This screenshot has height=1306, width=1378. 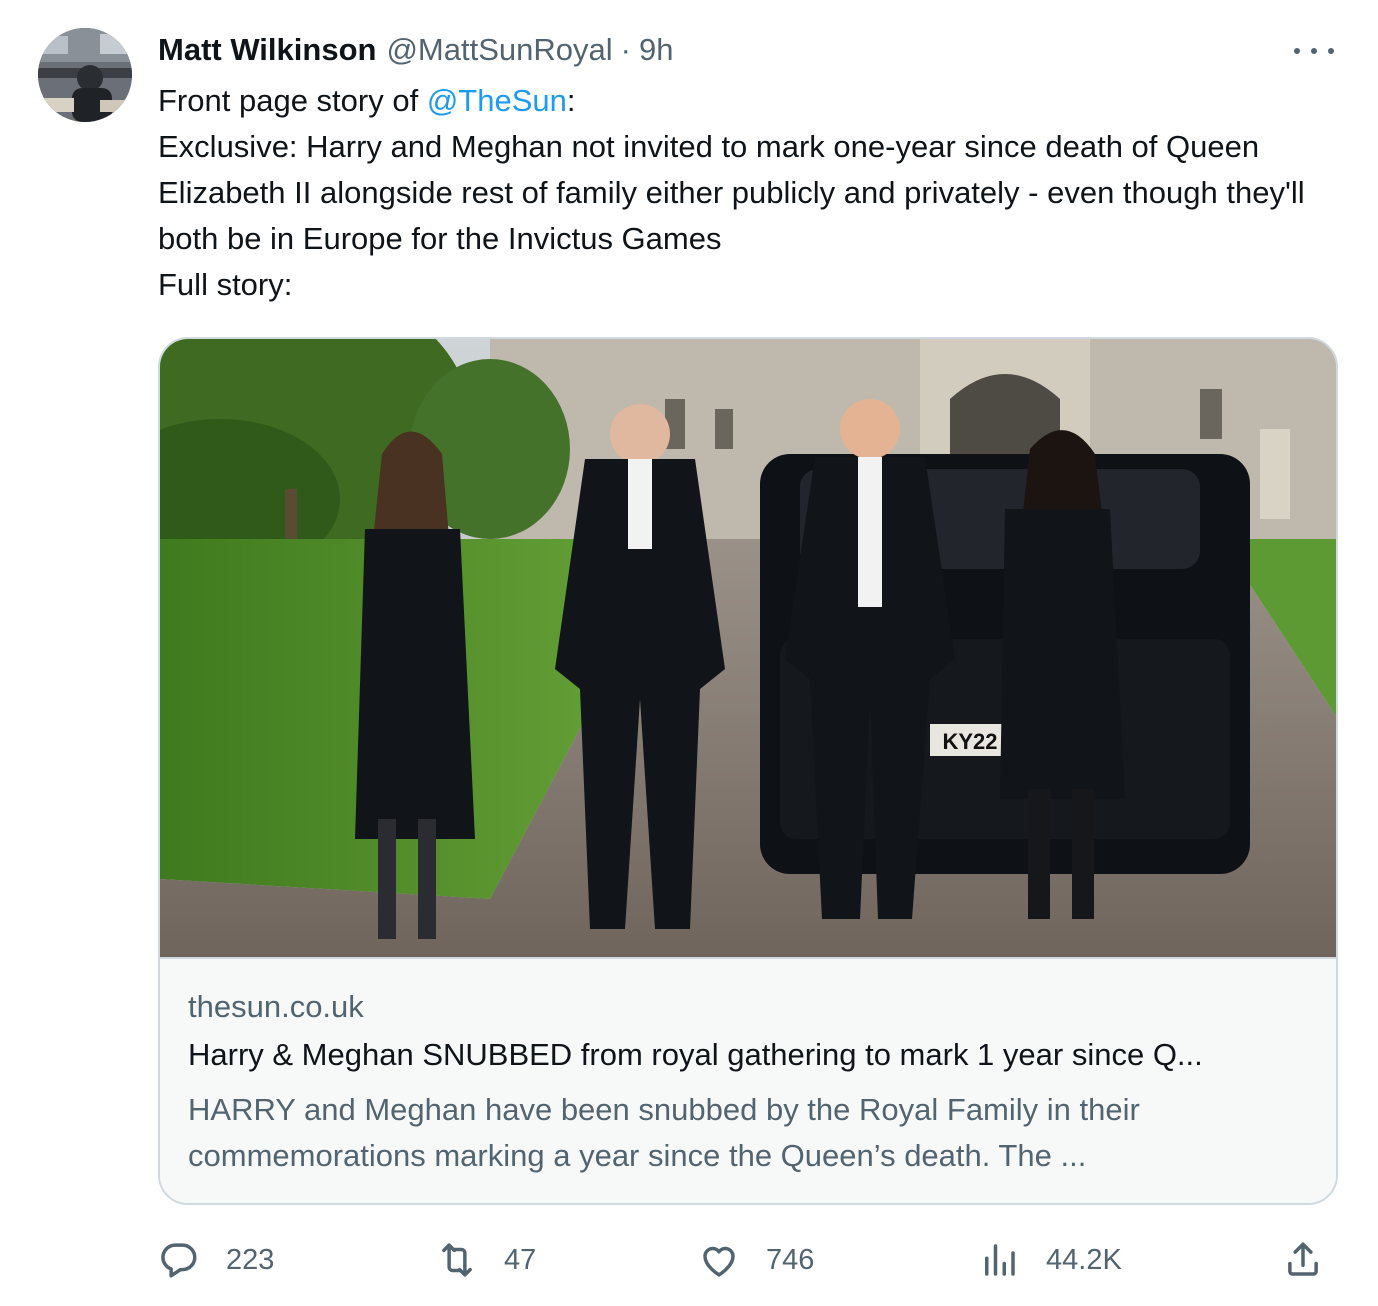 What do you see at coordinates (790, 1259) in the screenshot?
I see `like-count: 746` at bounding box center [790, 1259].